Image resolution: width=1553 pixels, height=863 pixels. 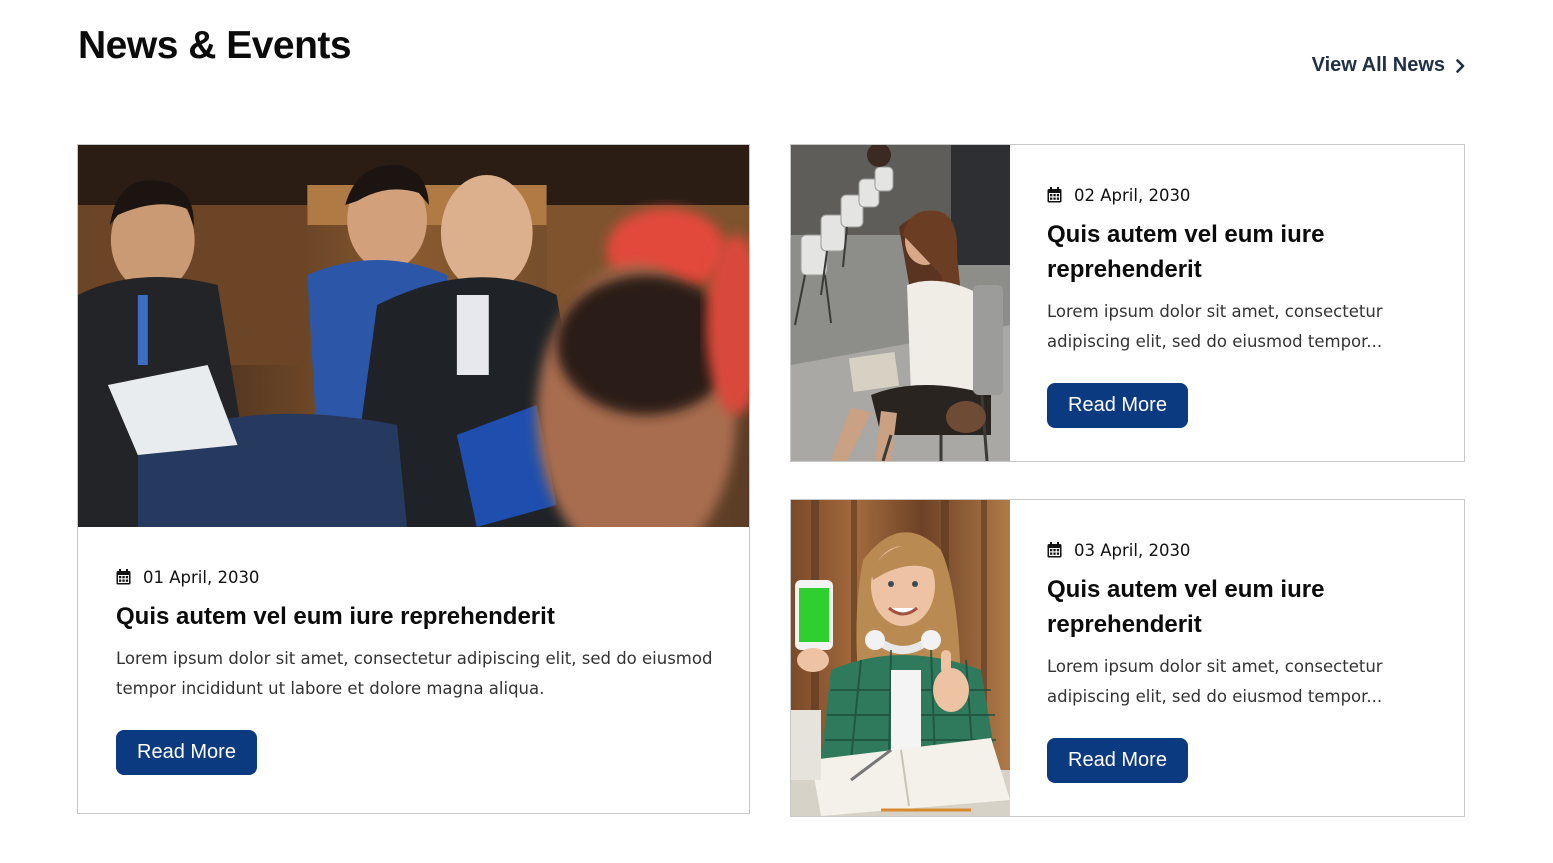 What do you see at coordinates (1378, 65) in the screenshot?
I see `view-all-label: View All News` at bounding box center [1378, 65].